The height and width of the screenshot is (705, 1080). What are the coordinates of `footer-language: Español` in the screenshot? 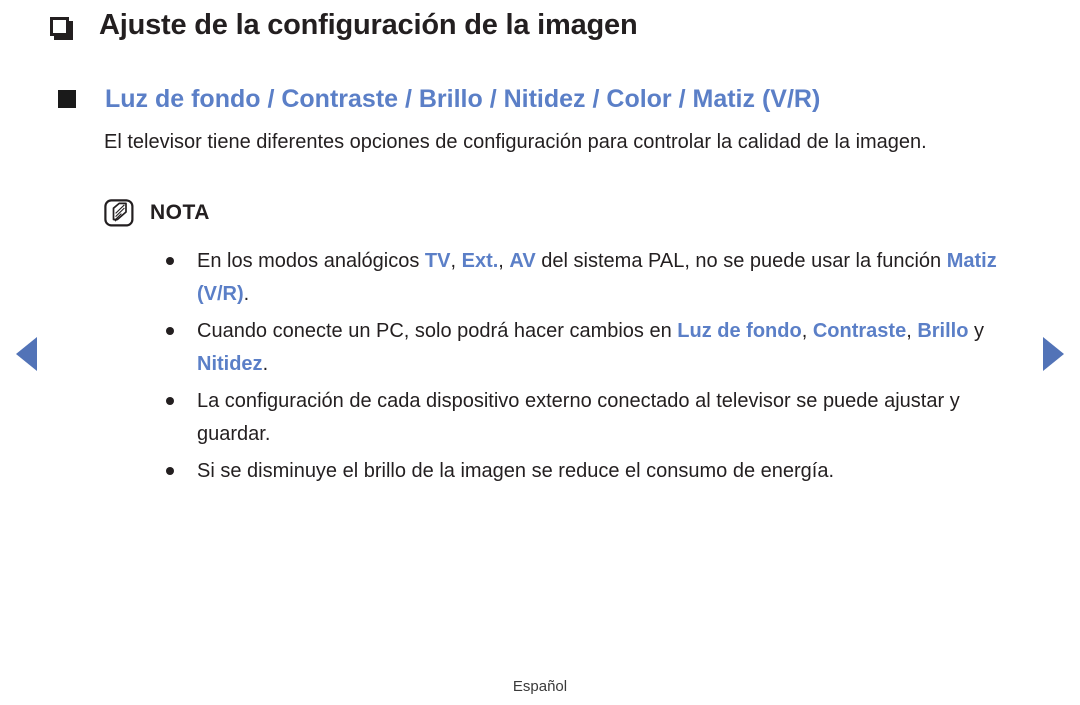 It's located at (540, 686).